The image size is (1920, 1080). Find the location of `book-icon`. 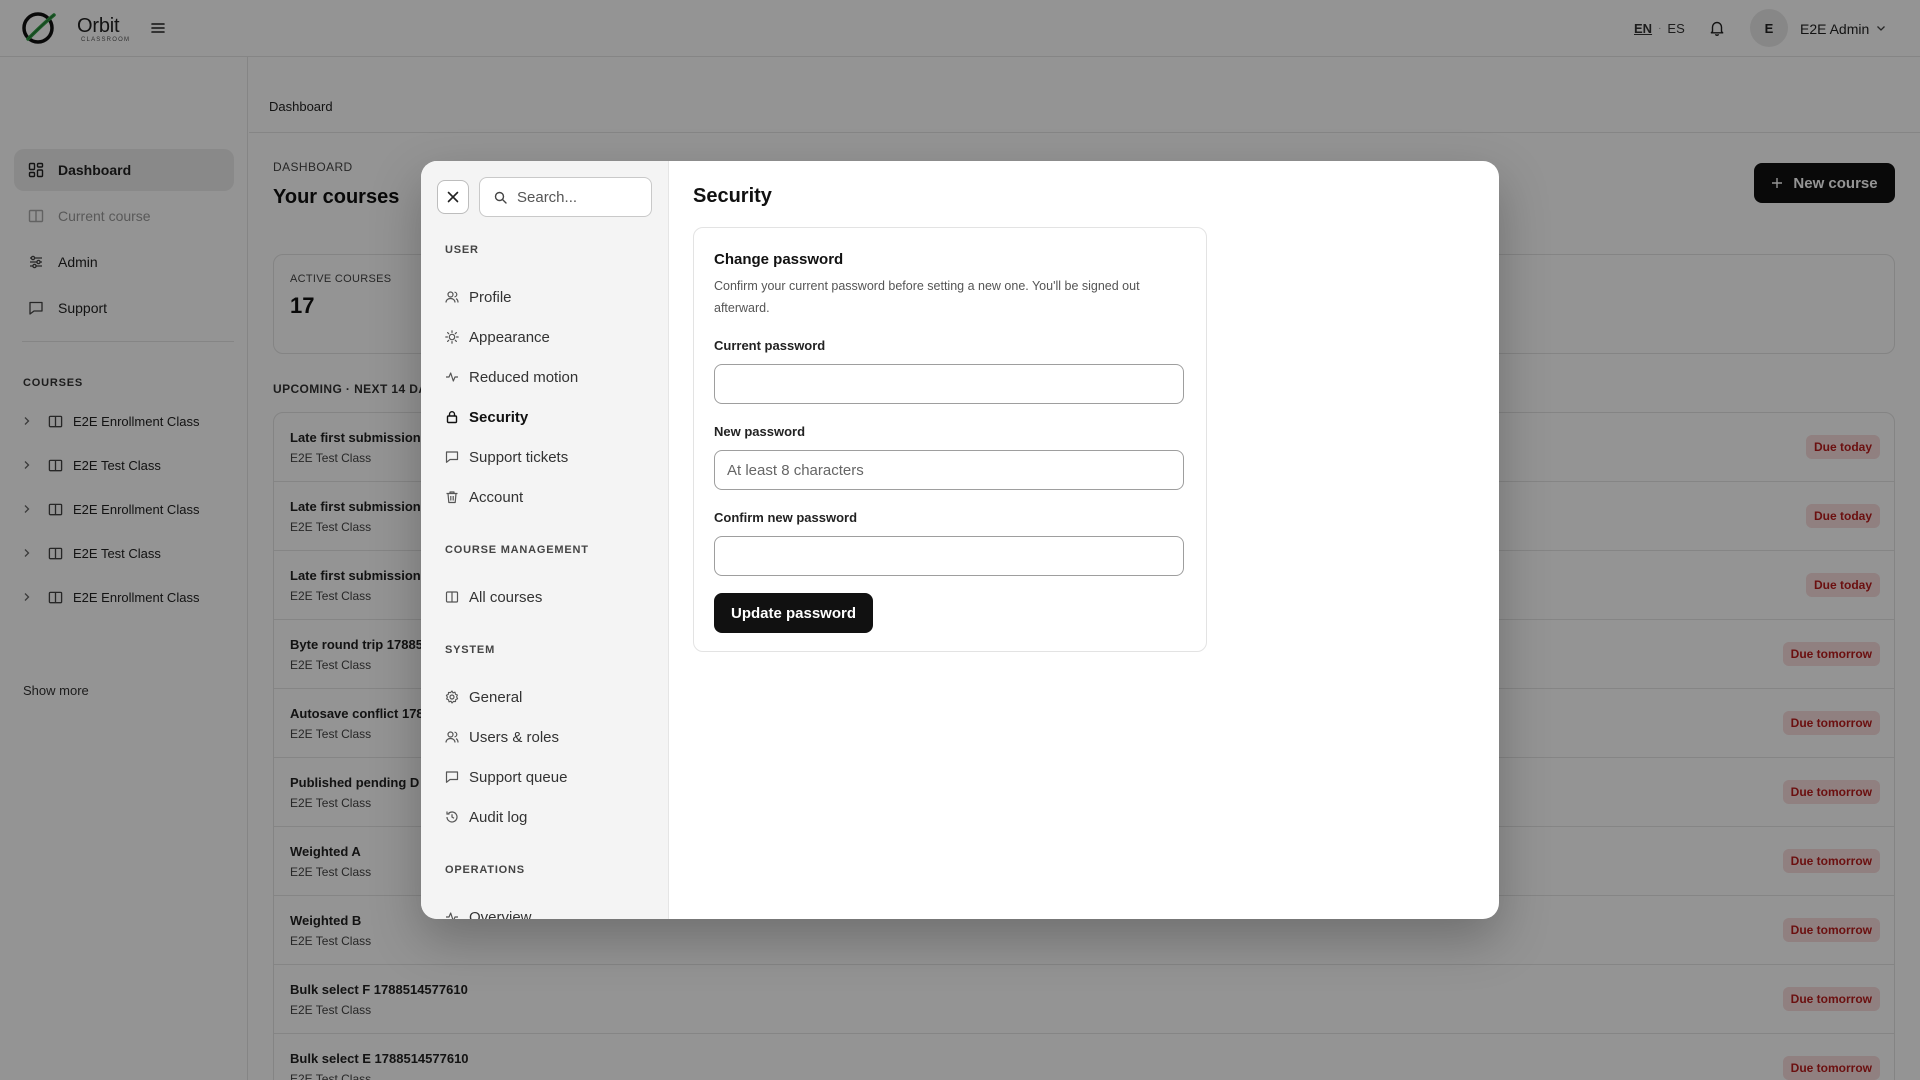

book-icon is located at coordinates (452, 597).